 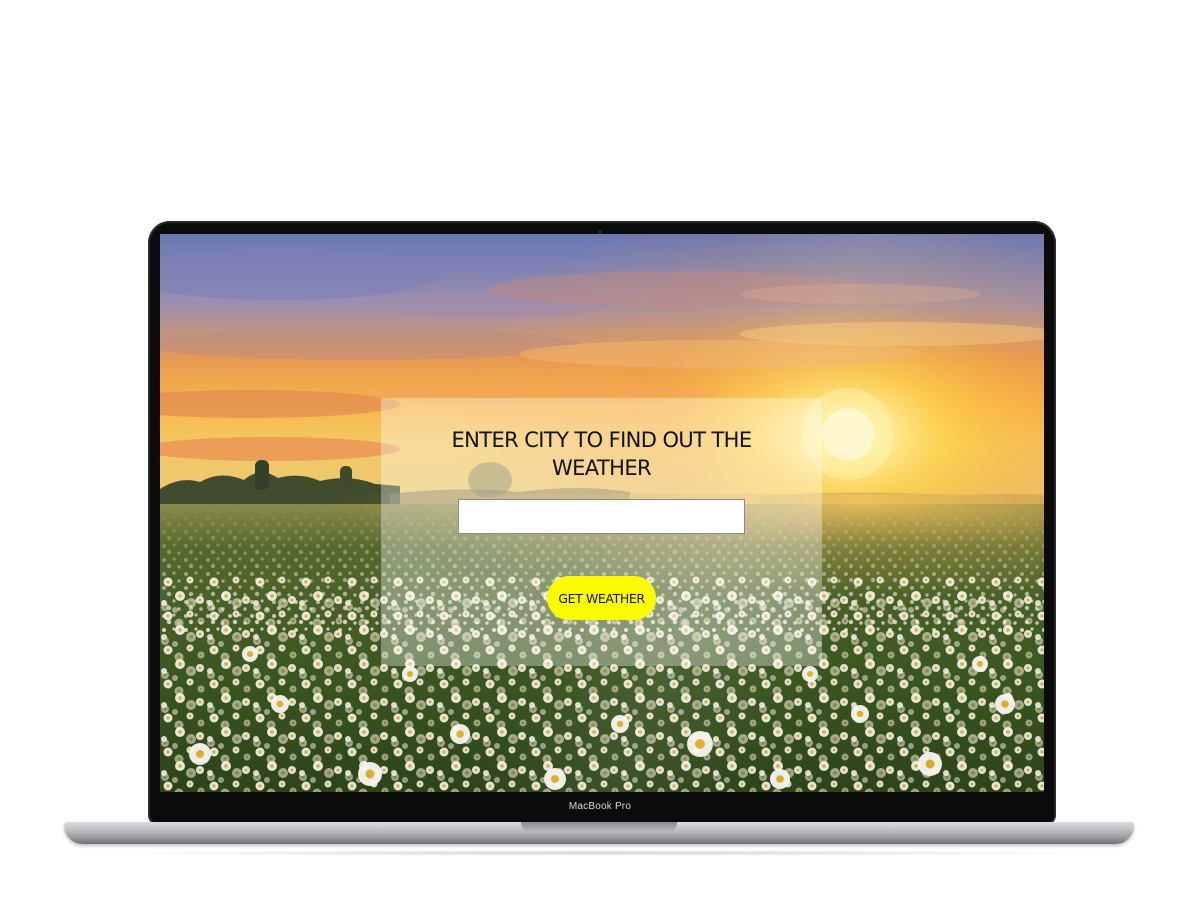 What do you see at coordinates (601, 598) in the screenshot?
I see `get-weather-button: GET WEATHER` at bounding box center [601, 598].